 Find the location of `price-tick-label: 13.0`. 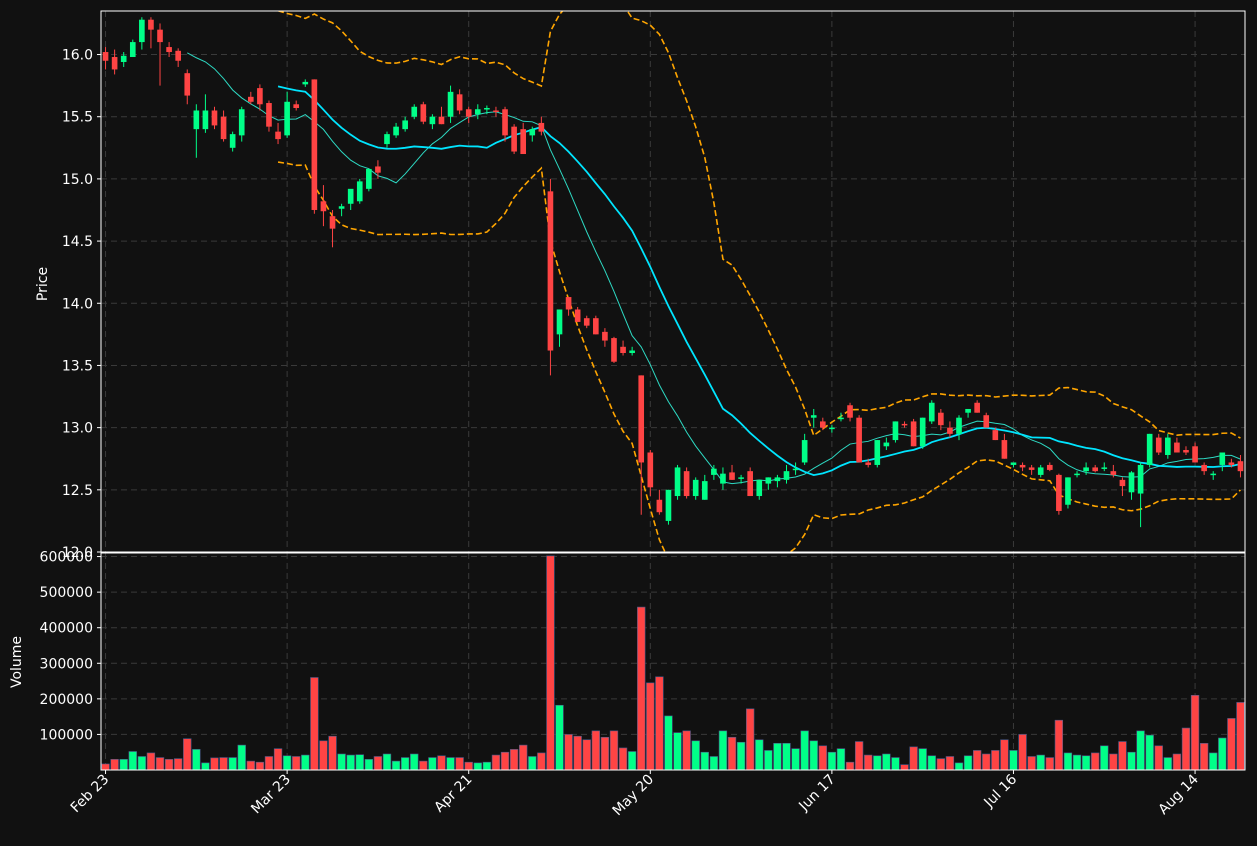

price-tick-label: 13.0 is located at coordinates (77, 429).